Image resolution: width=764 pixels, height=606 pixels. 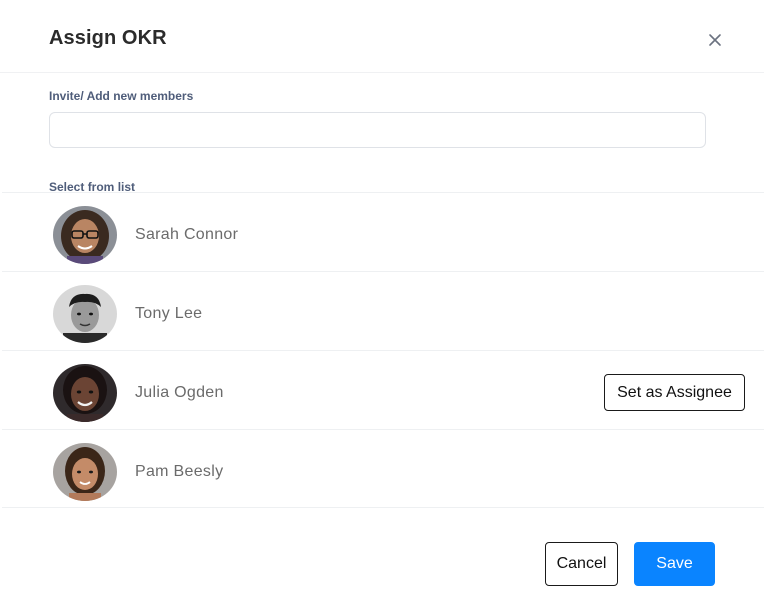 I want to click on modal-title: Assign OKR, so click(x=108, y=38).